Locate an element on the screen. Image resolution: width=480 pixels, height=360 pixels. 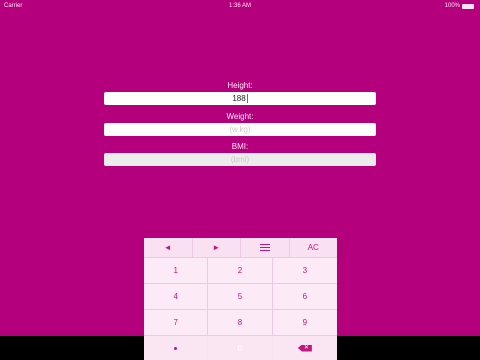
arrow-left-icon: ◄ is located at coordinates (167, 247).